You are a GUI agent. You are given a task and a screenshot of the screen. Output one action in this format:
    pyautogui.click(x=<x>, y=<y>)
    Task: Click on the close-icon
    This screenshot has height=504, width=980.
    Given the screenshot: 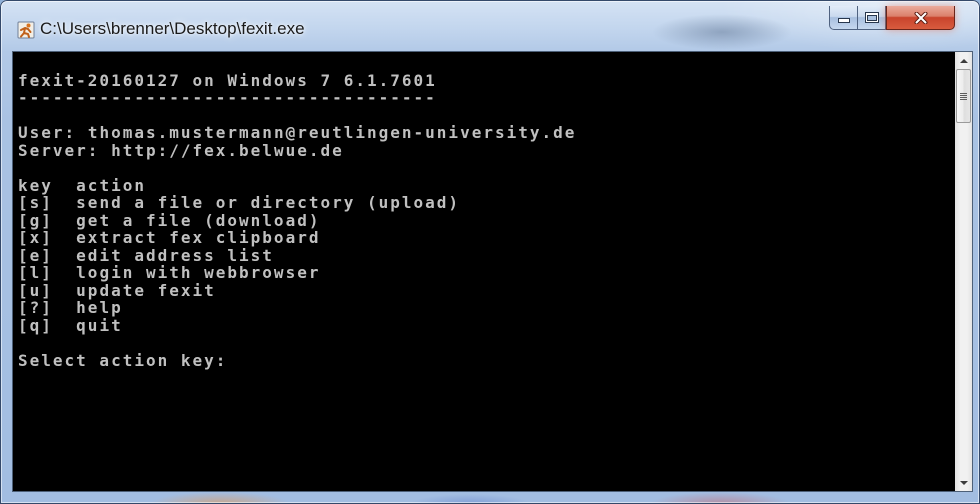 What is the action you would take?
    pyautogui.click(x=920, y=17)
    